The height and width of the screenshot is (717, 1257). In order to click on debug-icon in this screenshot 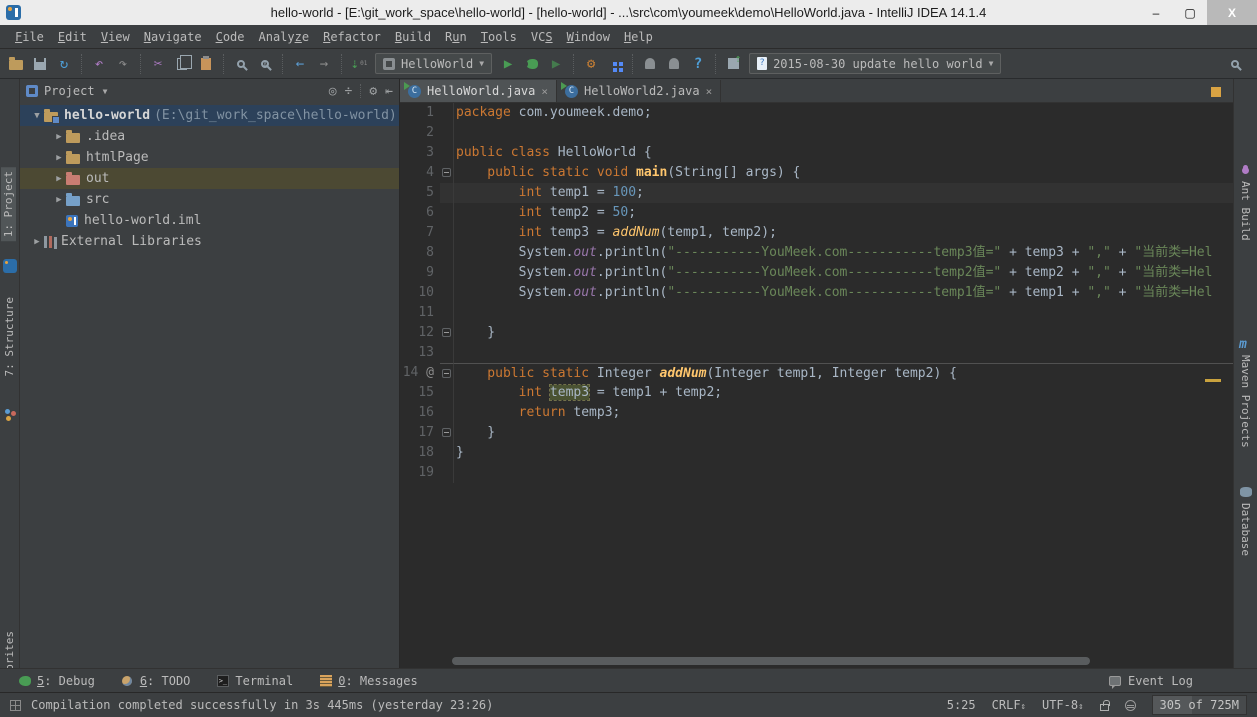, I will do `click(532, 64)`.